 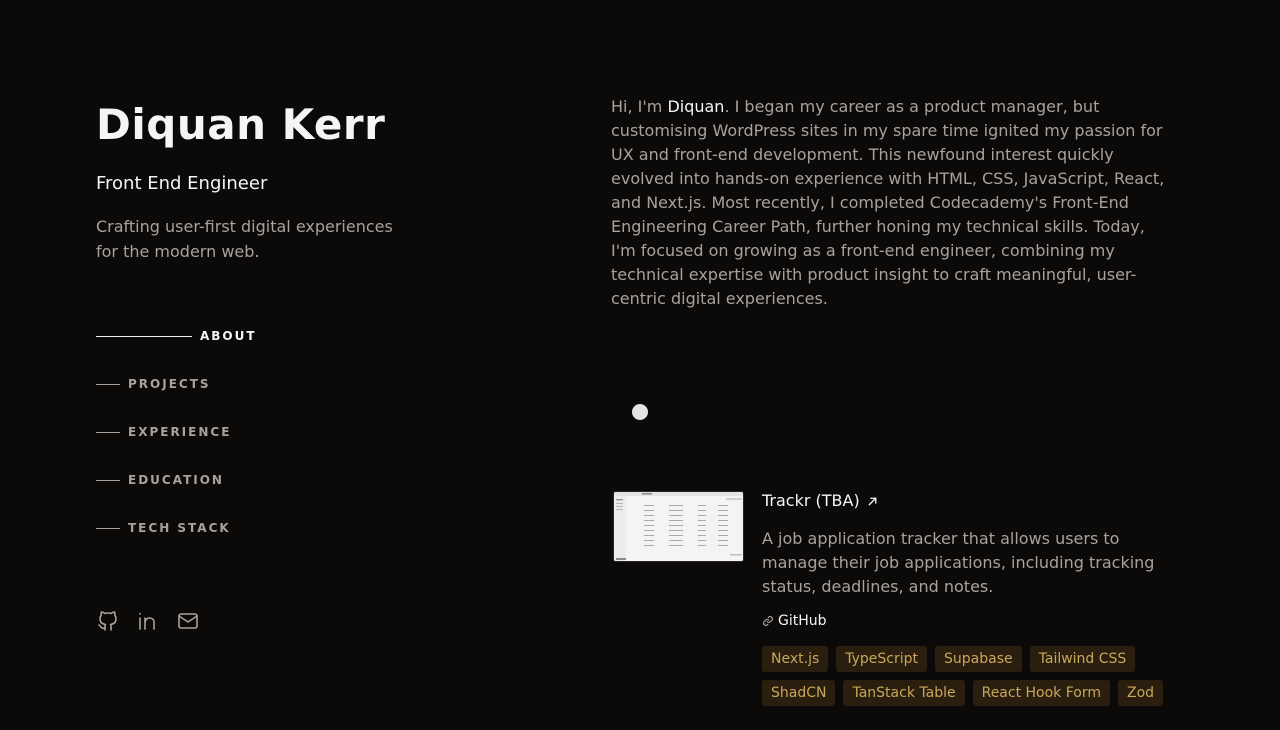 What do you see at coordinates (978, 659) in the screenshot?
I see `tech-tag: Supabase` at bounding box center [978, 659].